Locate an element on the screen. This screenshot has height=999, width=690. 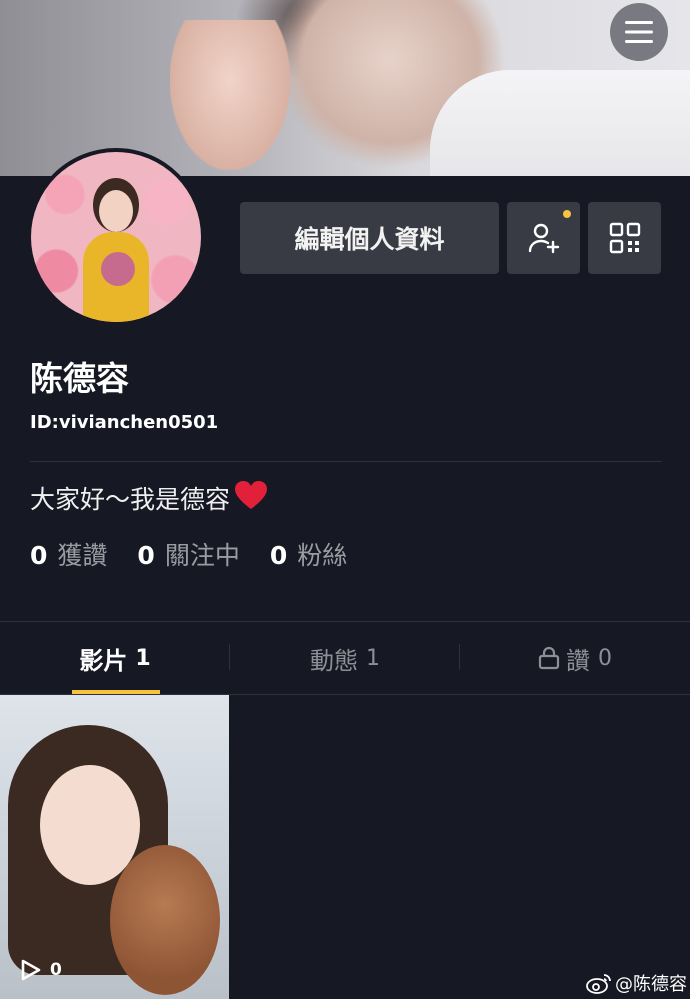
bio: 大家好～我是德容 ❤️ is located at coordinates (149, 498).